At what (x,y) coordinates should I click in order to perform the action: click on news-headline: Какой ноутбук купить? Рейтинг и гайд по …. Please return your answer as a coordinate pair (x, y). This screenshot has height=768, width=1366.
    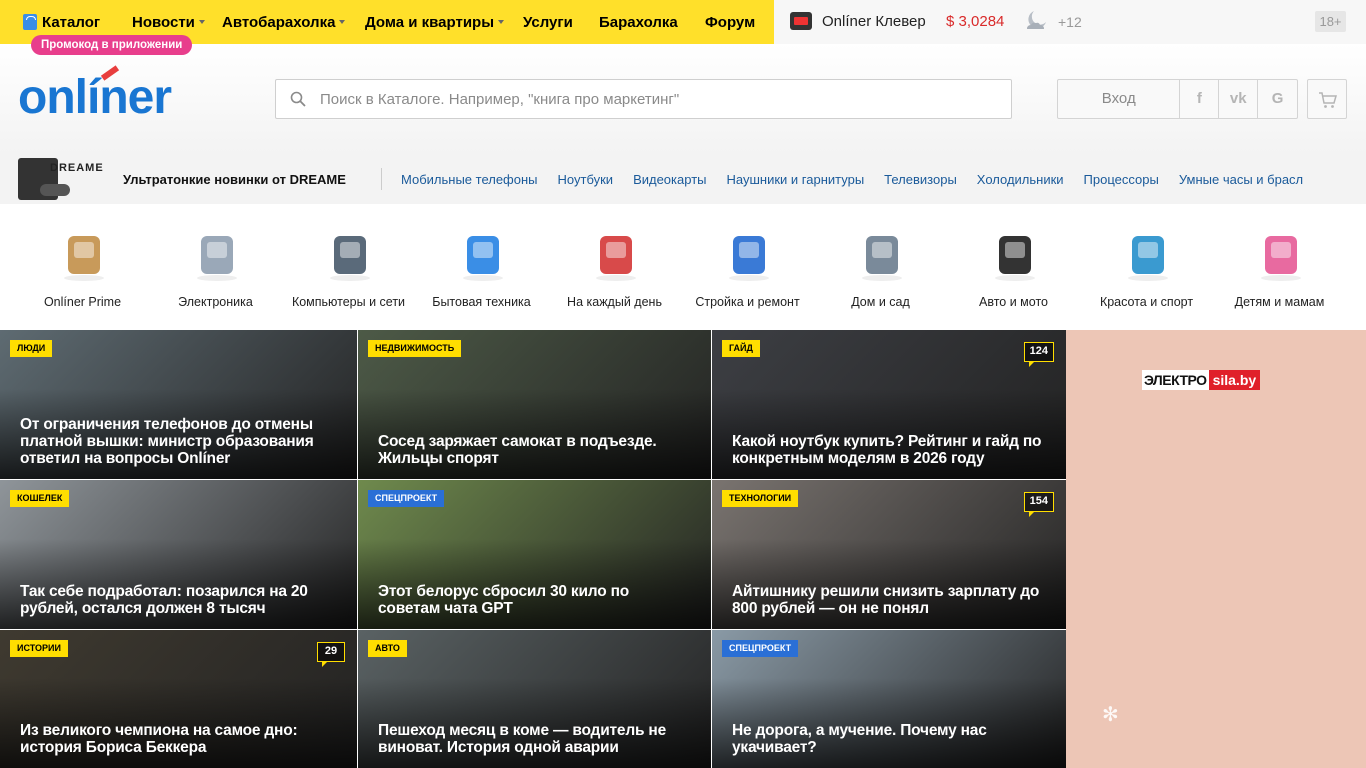
    Looking at the image, I should click on (890, 450).